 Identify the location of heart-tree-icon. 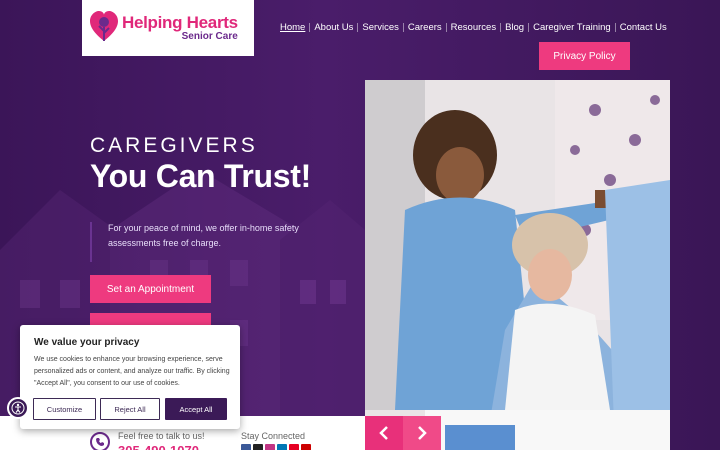
(104, 26).